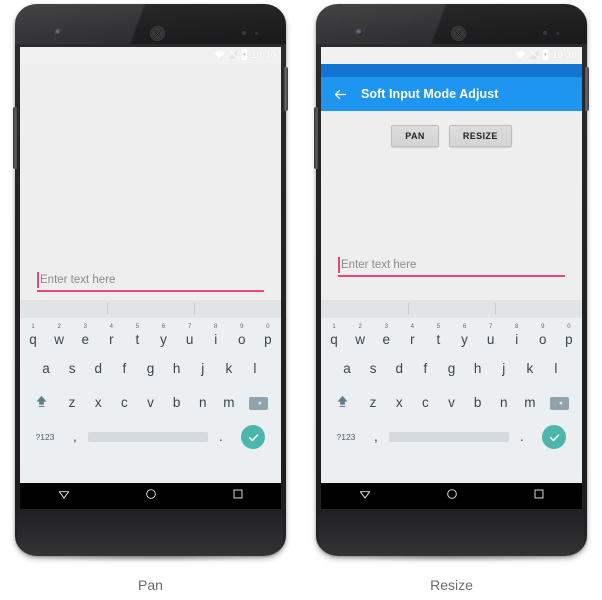 The height and width of the screenshot is (600, 602). I want to click on key-label: g, so click(150, 369).